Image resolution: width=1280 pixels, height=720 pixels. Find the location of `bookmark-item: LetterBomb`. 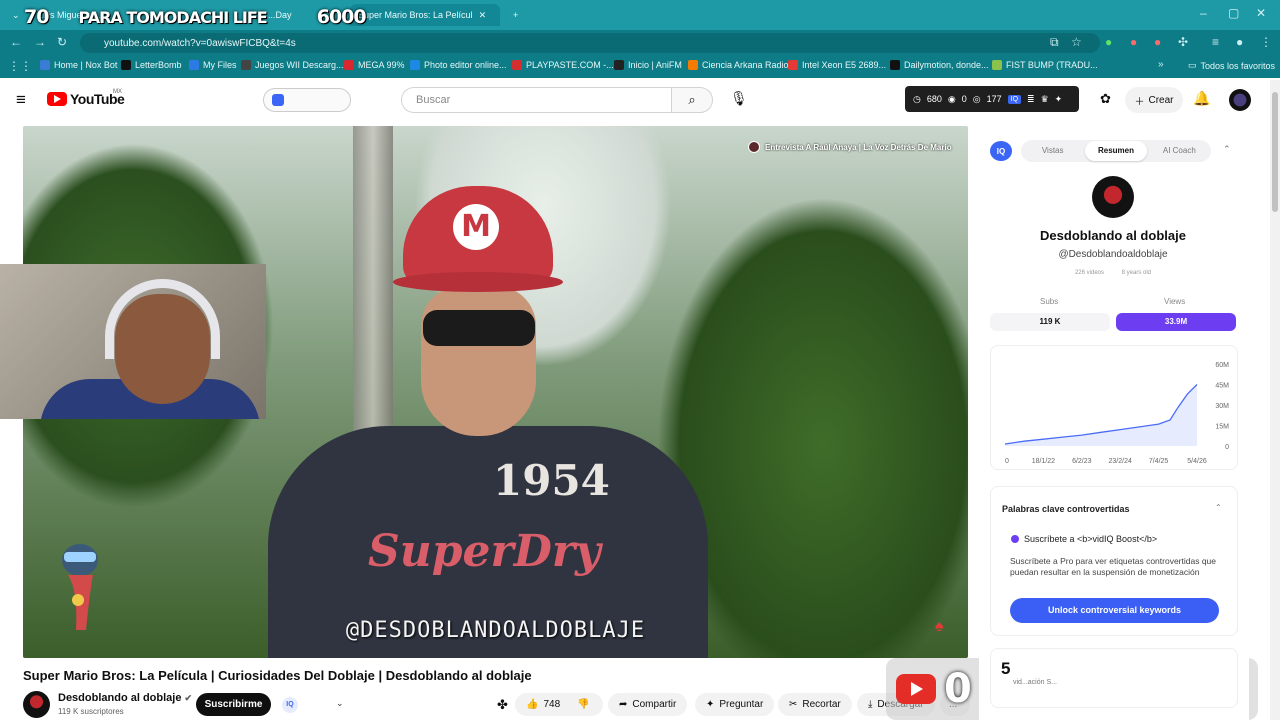

bookmark-item: LetterBomb is located at coordinates (151, 65).